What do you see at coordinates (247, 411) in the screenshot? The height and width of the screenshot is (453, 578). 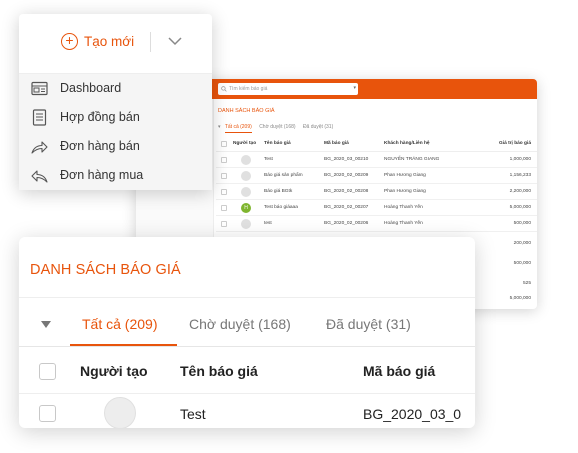 I see `table-row: Test BG_2020_03_0` at bounding box center [247, 411].